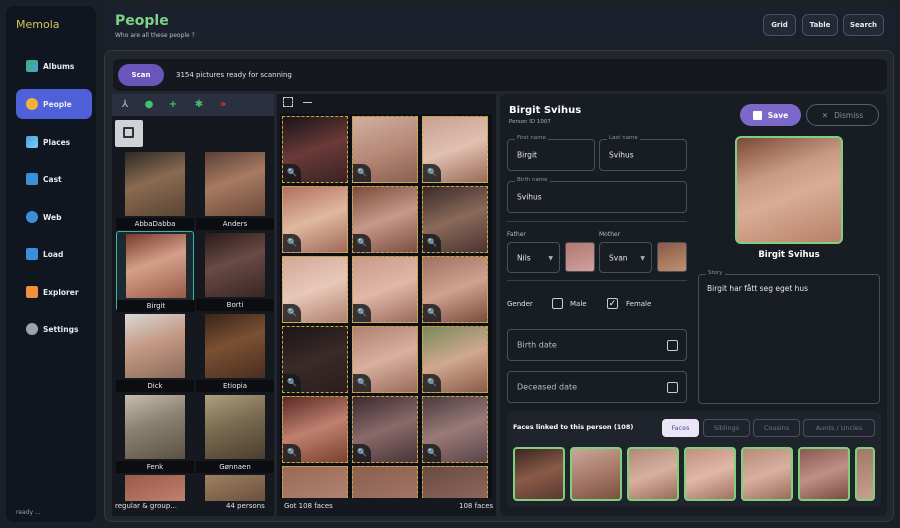 This screenshot has height=528, width=900. I want to click on sidebar-item-web: Web, so click(54, 217).